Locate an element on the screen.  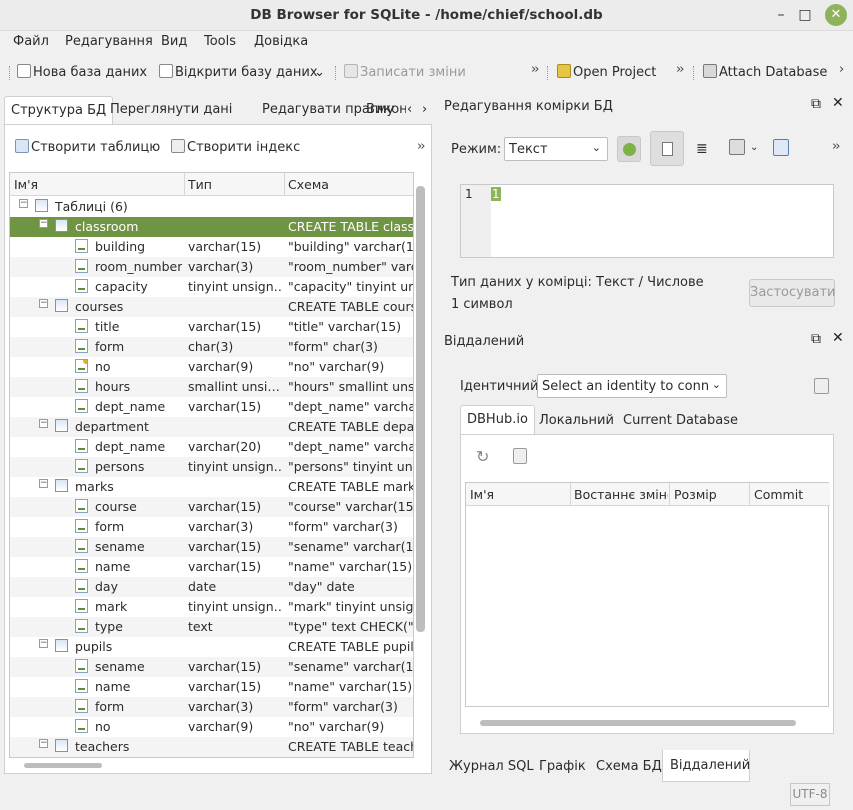
column-header-schema: Схема is located at coordinates (308, 184).